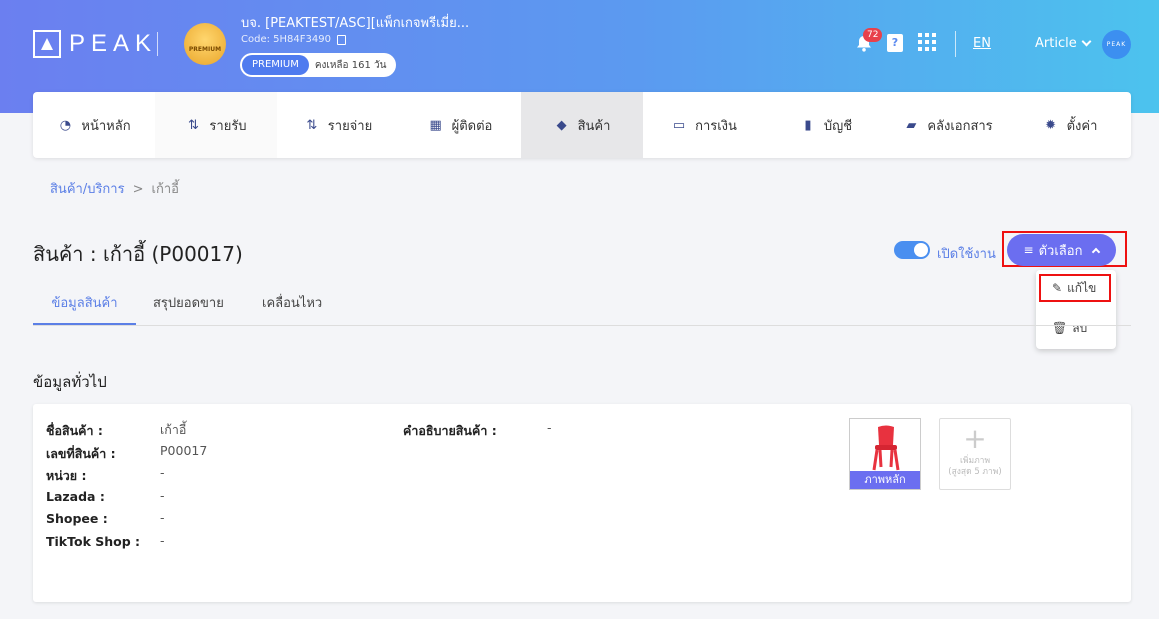 The width and height of the screenshot is (1159, 619). What do you see at coordinates (561, 125) in the screenshot?
I see `product-box-icon: ◆` at bounding box center [561, 125].